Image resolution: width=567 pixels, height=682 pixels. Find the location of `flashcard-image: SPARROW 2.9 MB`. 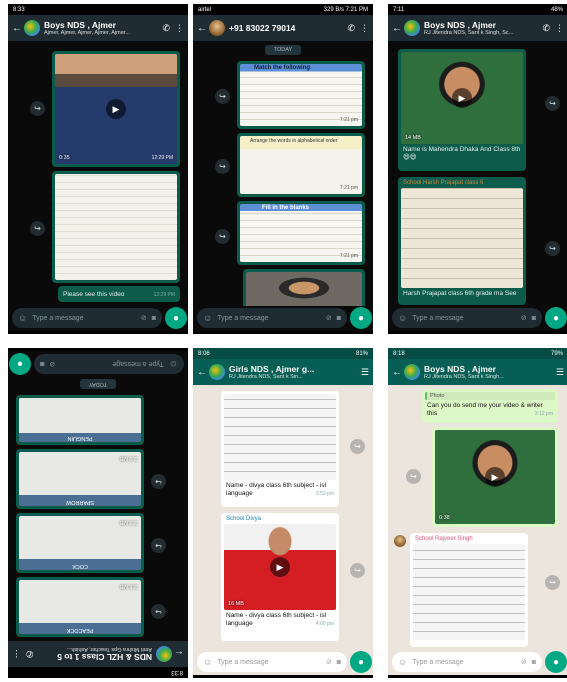

flashcard-image: SPARROW 2.9 MB is located at coordinates (80, 479).